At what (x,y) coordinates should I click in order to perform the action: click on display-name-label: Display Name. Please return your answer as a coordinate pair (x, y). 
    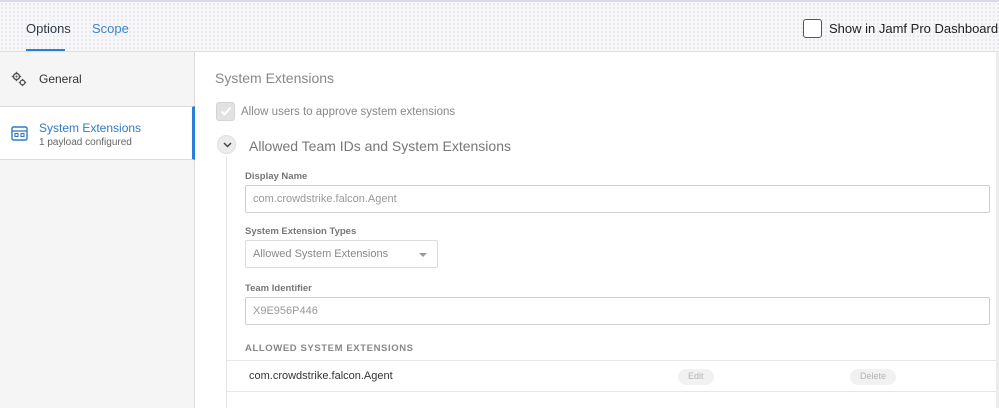
    Looking at the image, I should click on (276, 176).